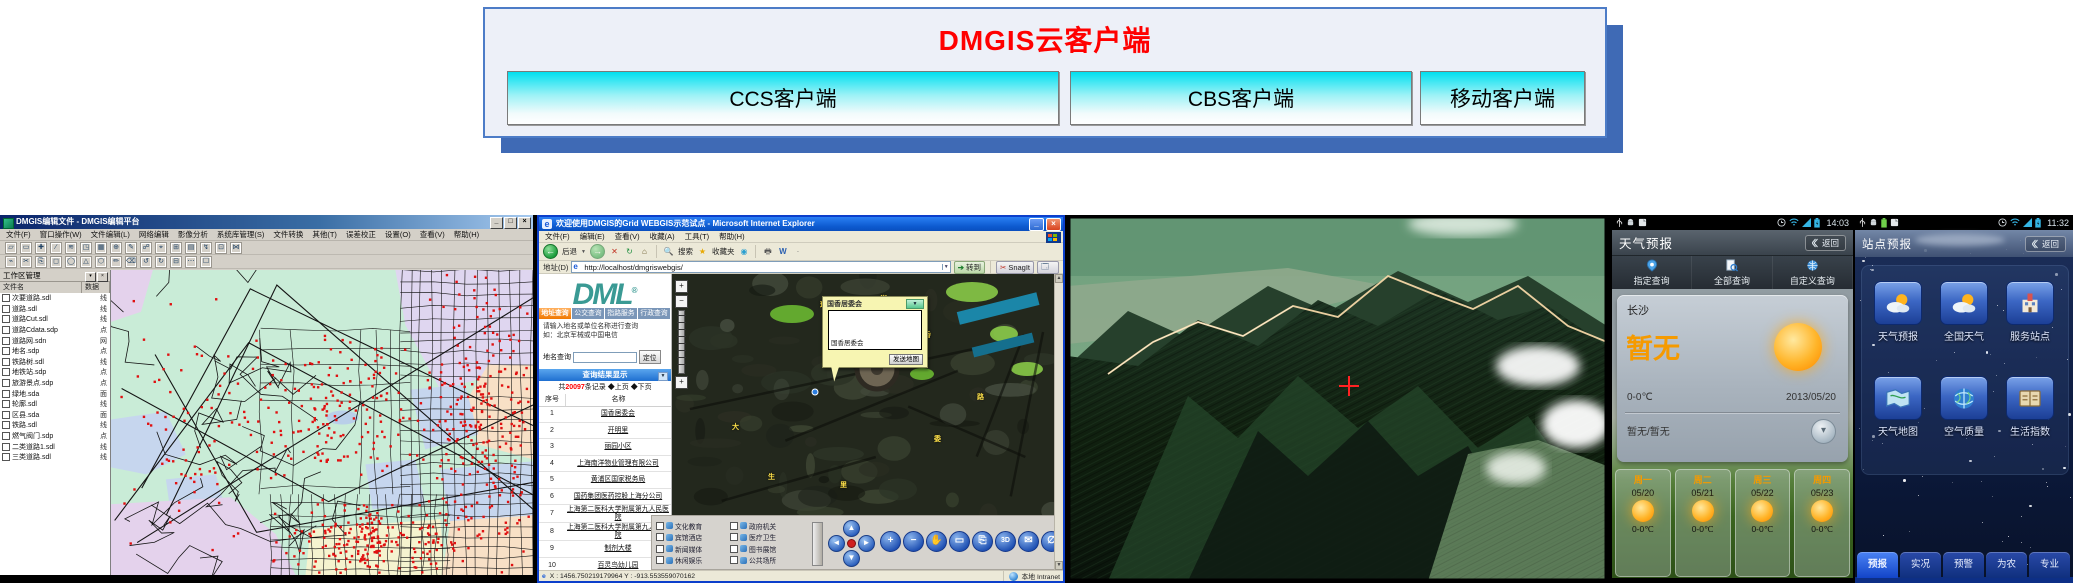 The width and height of the screenshot is (2073, 583). I want to click on popup-dropdown-icon: ▼, so click(915, 304).